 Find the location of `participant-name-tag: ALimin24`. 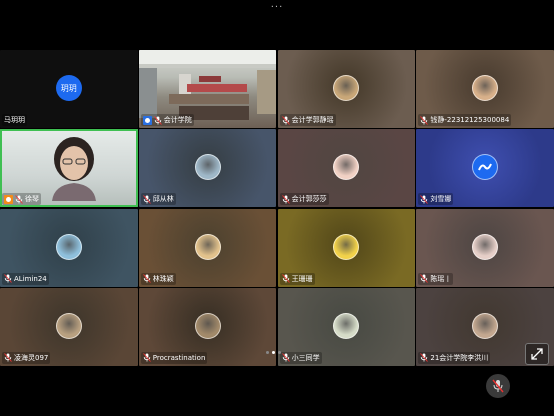

participant-name-tag: ALimin24 is located at coordinates (25, 278).